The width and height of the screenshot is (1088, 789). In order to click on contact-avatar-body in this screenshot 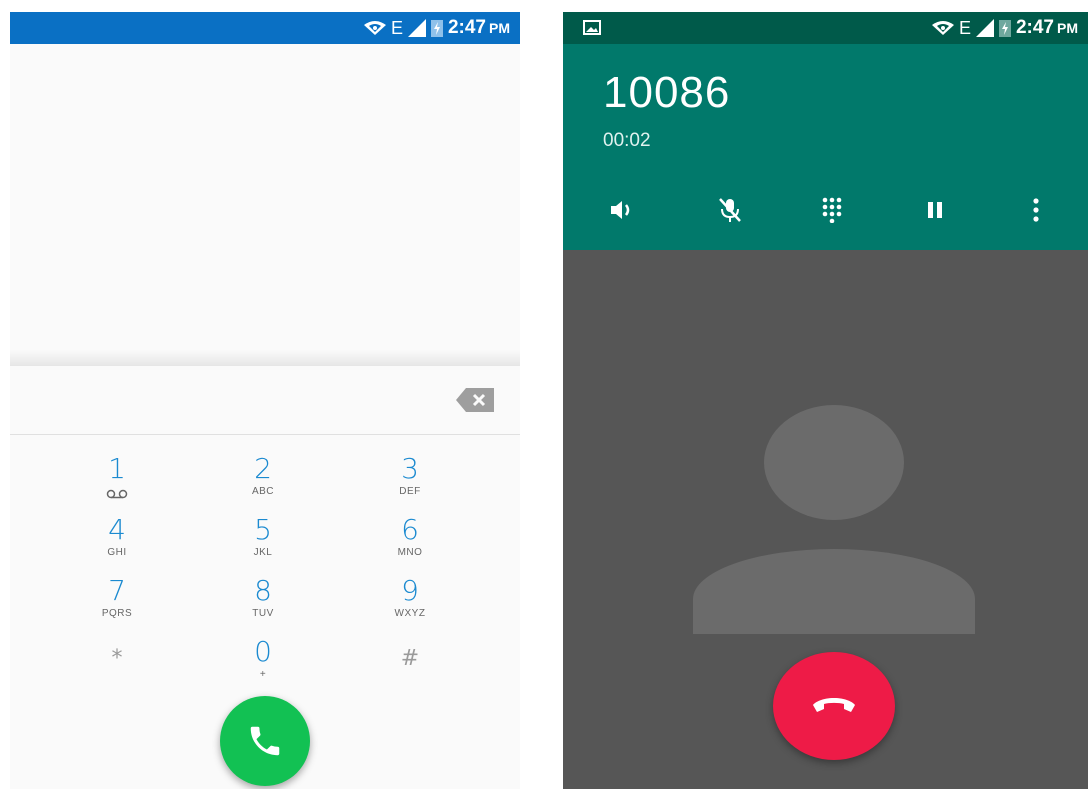, I will do `click(834, 591)`.